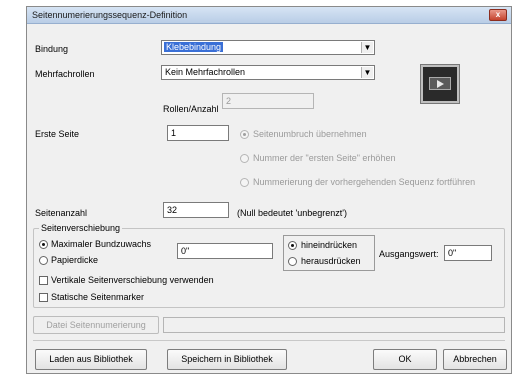  I want to click on first-page-option-1-radio, so click(244, 134).